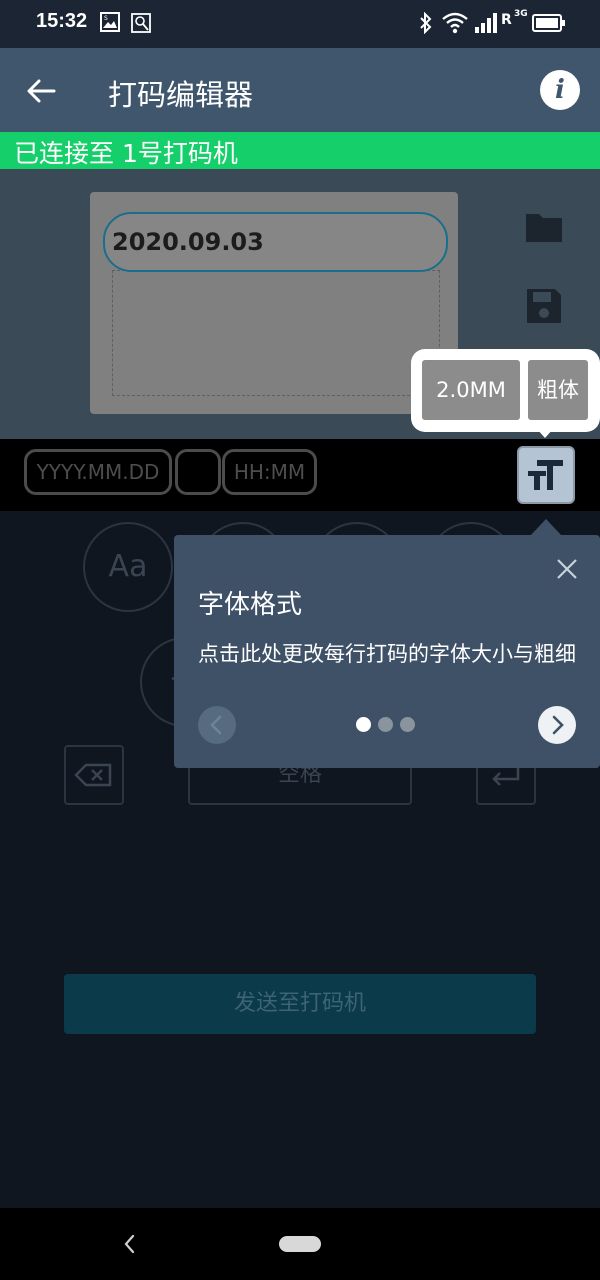  Describe the element at coordinates (486, 23) in the screenshot. I see `signal-icon` at that location.